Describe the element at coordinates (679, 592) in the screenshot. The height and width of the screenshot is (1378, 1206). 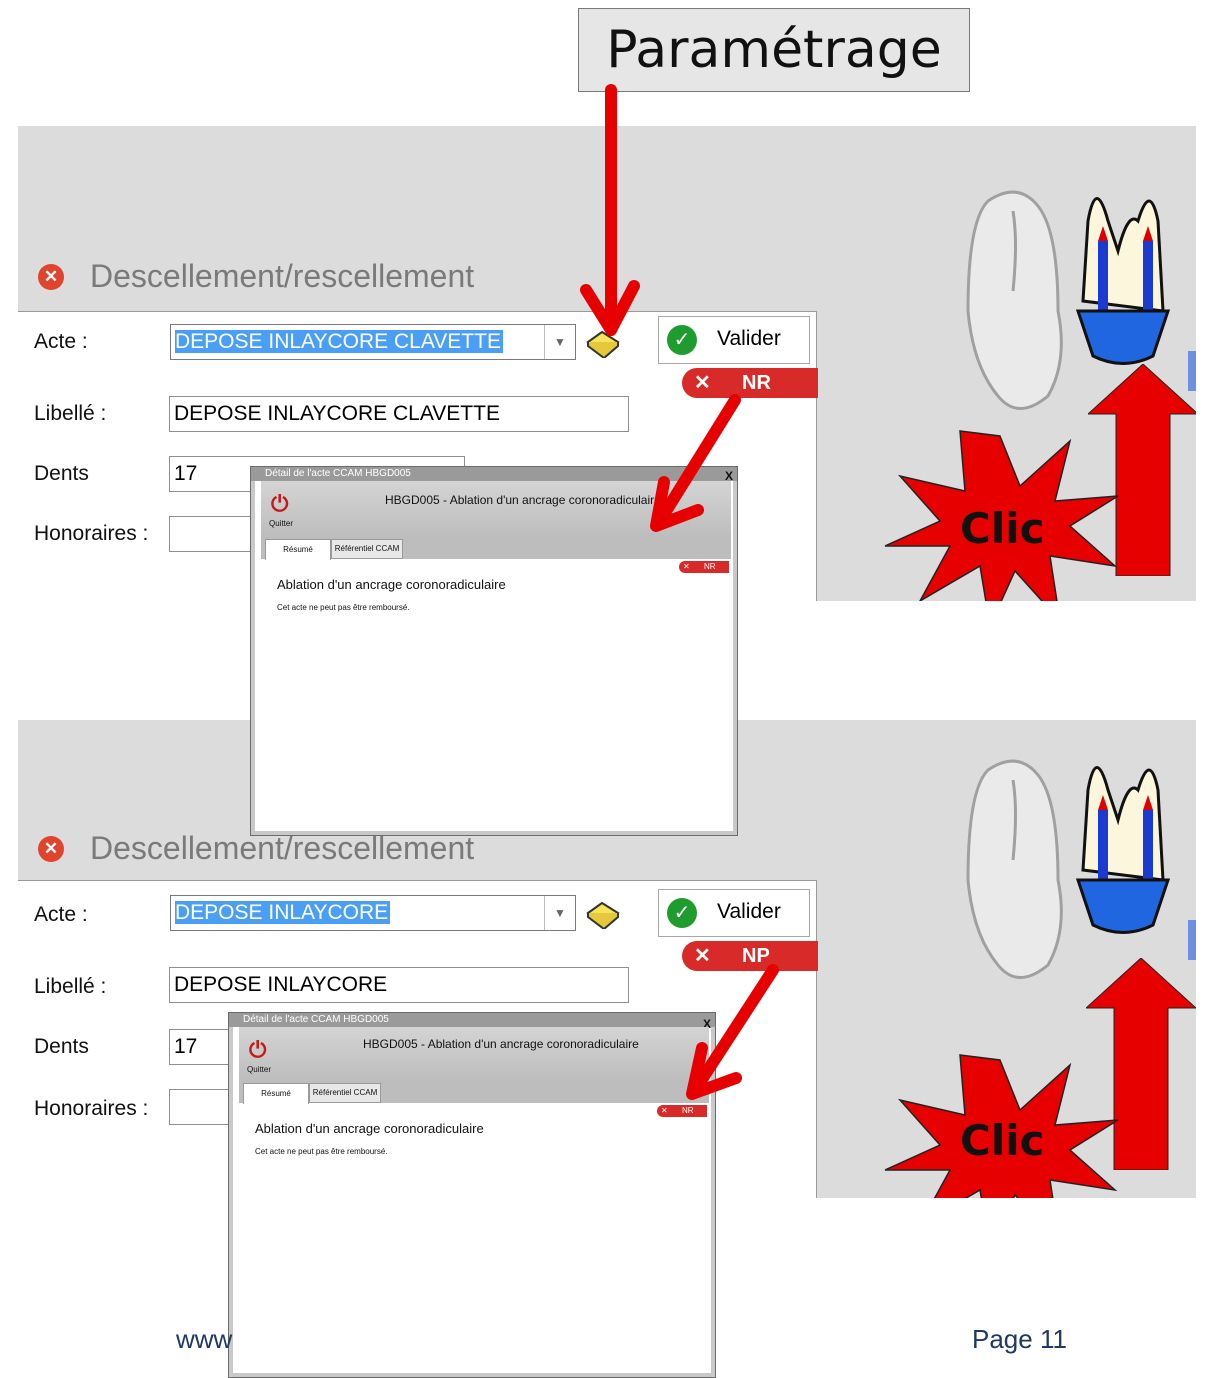
I see `annotation-arrows` at that location.